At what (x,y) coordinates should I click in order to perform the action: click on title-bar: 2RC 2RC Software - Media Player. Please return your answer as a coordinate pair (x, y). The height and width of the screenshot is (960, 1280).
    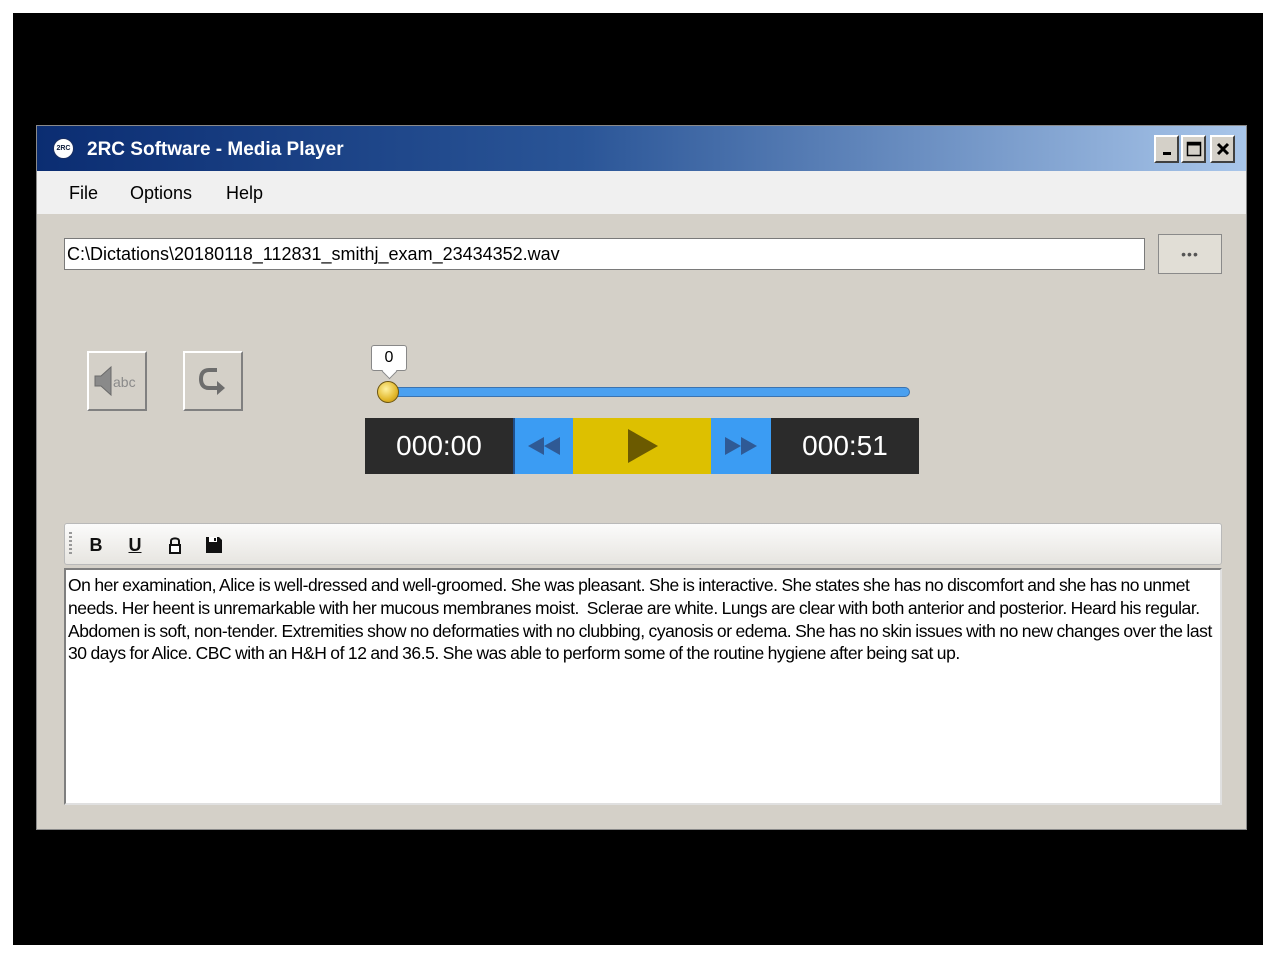
    Looking at the image, I should click on (641, 148).